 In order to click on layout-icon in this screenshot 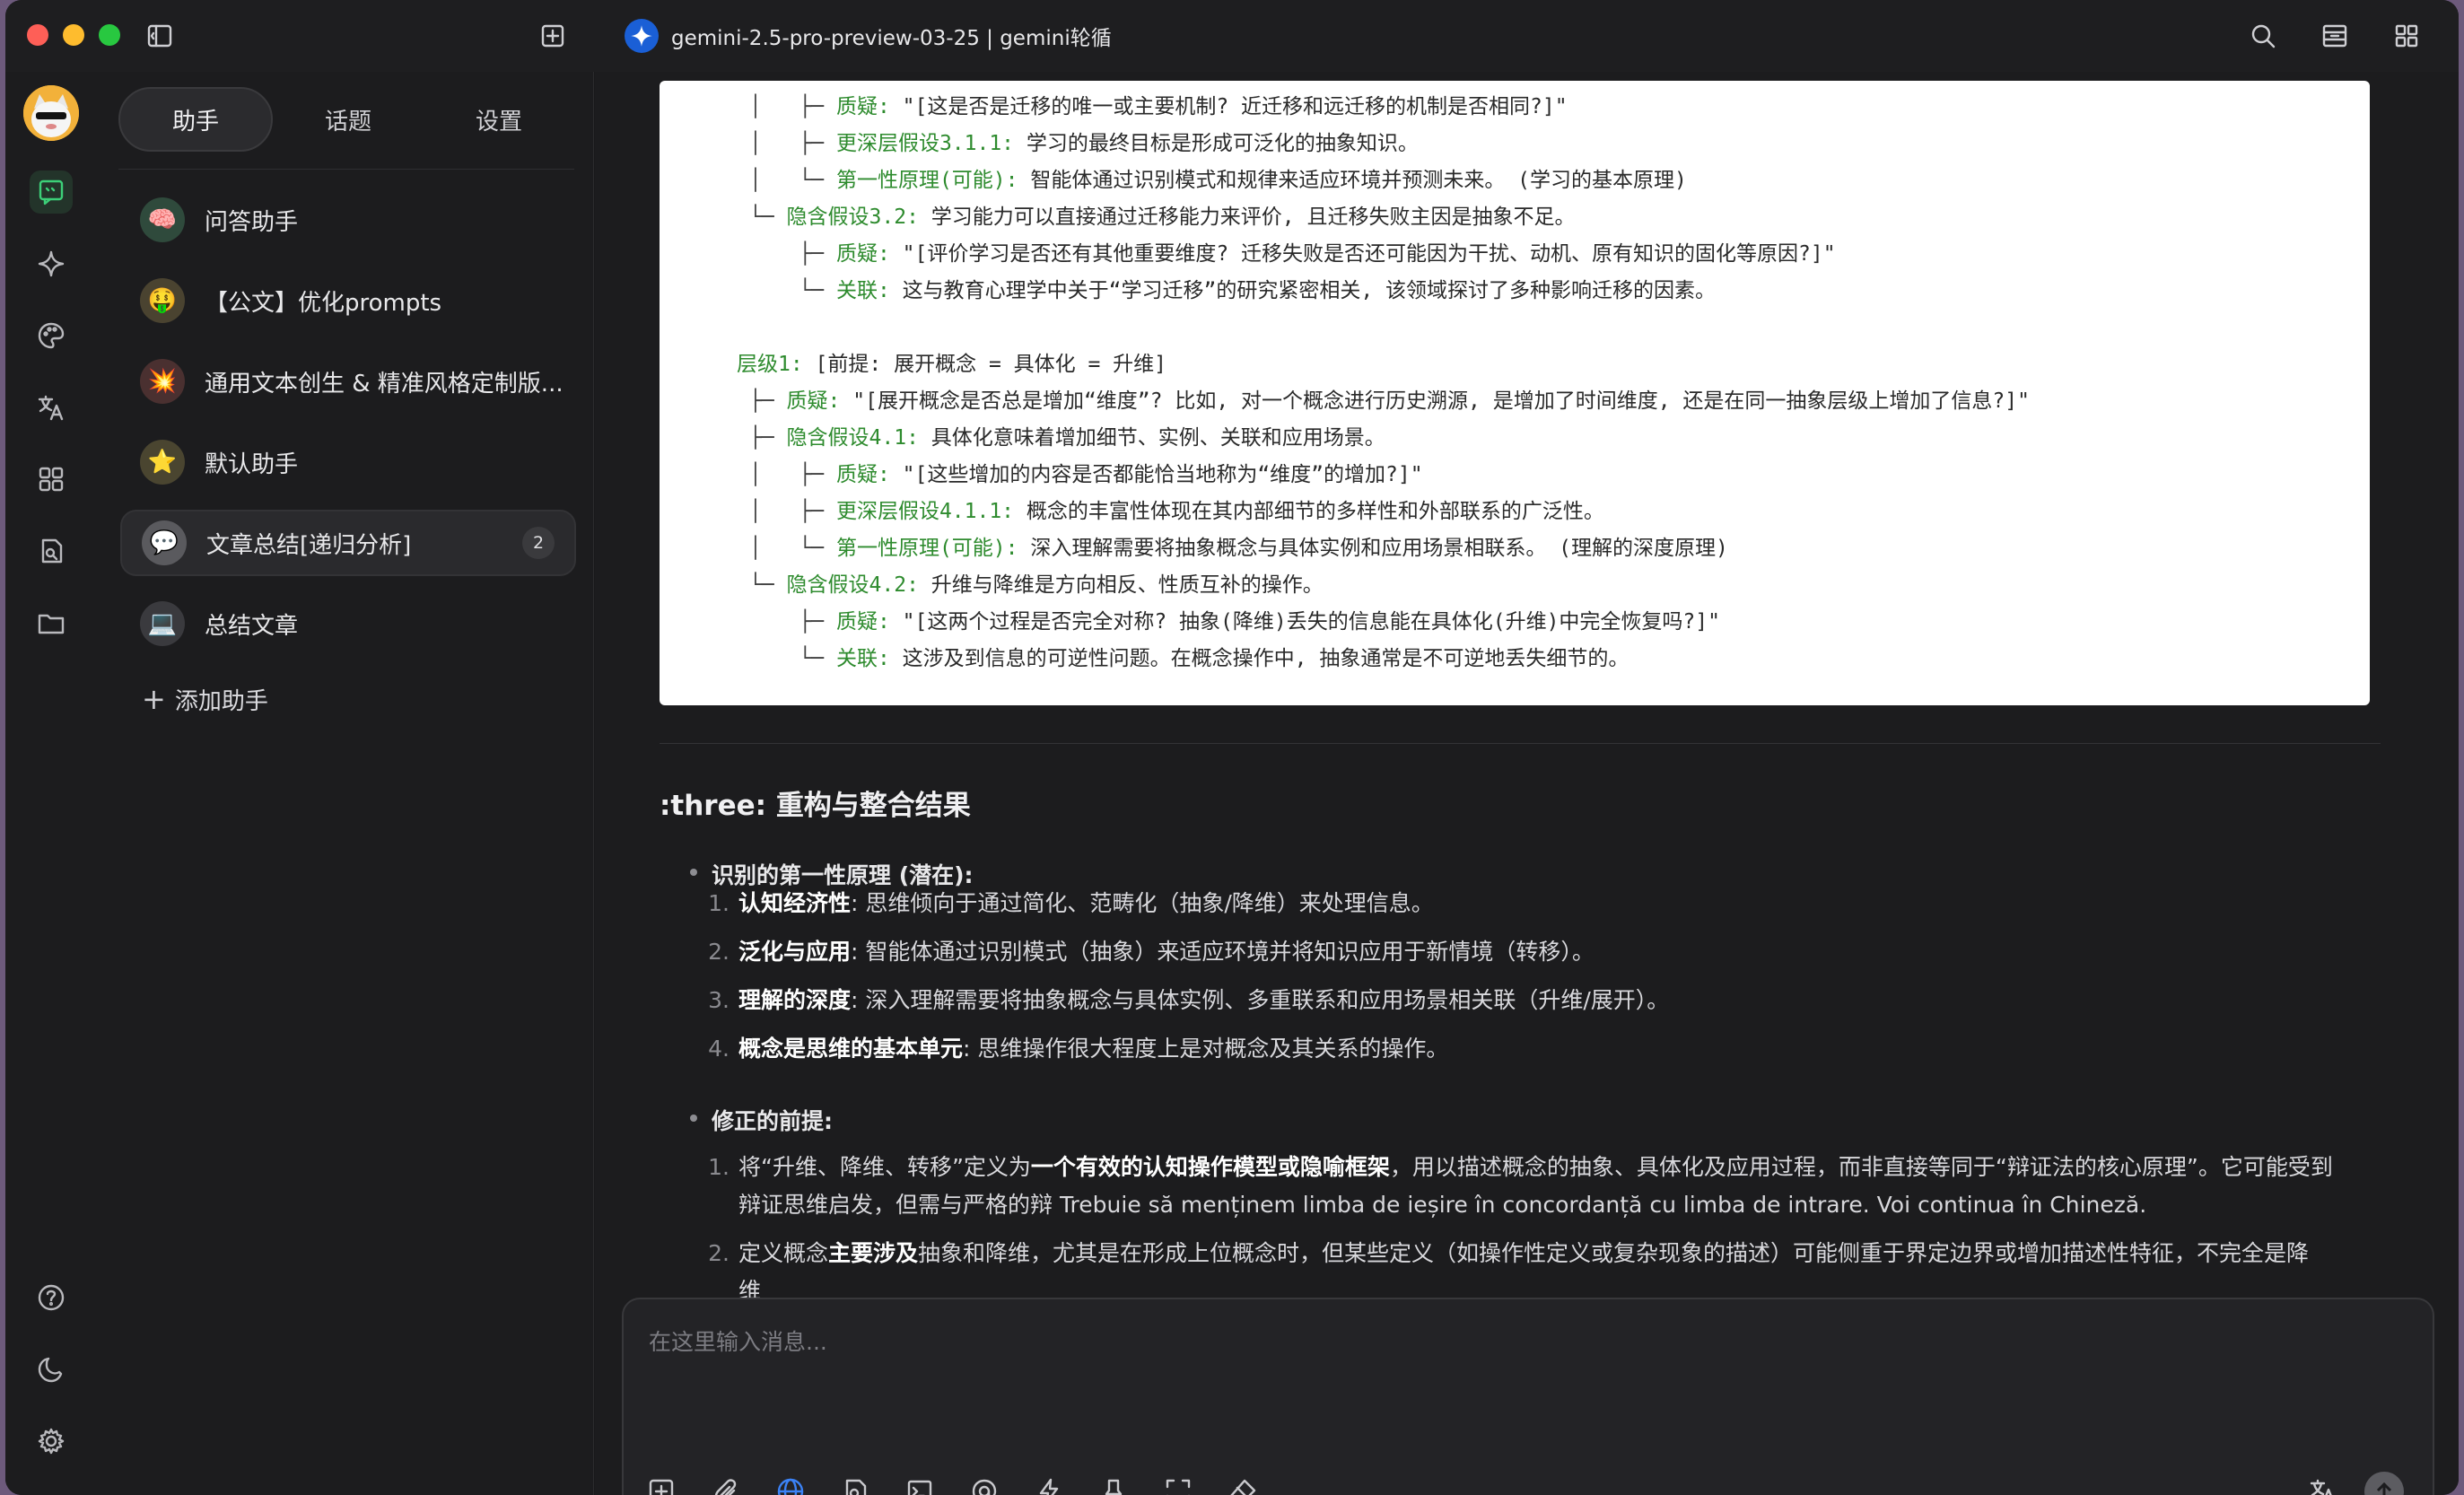, I will do `click(2335, 36)`.